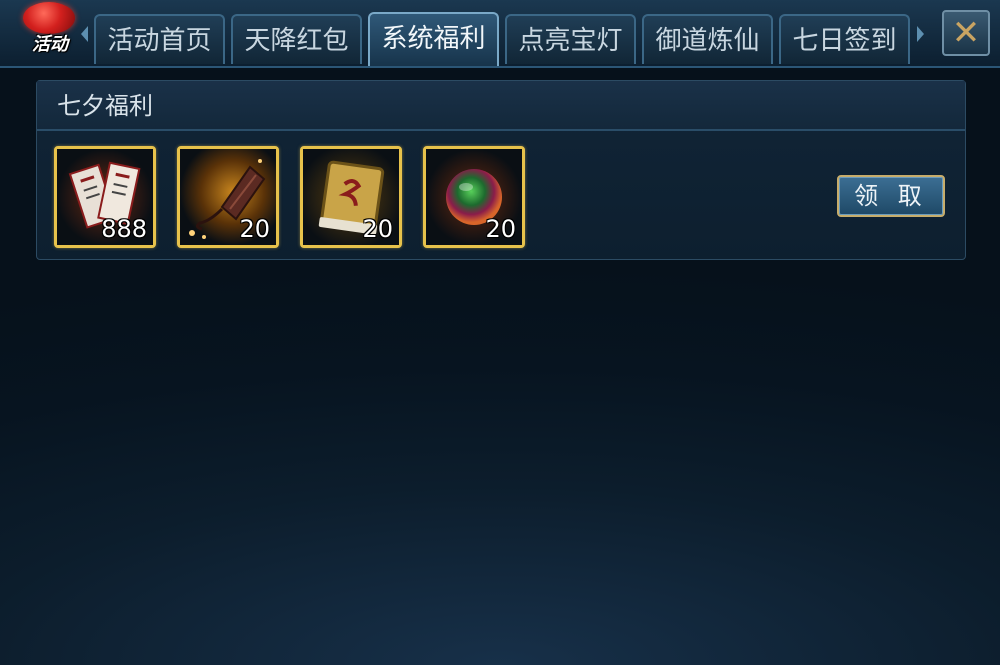 The width and height of the screenshot is (1000, 665). What do you see at coordinates (159, 39) in the screenshot?
I see `tab-activity-home: 活动首页` at bounding box center [159, 39].